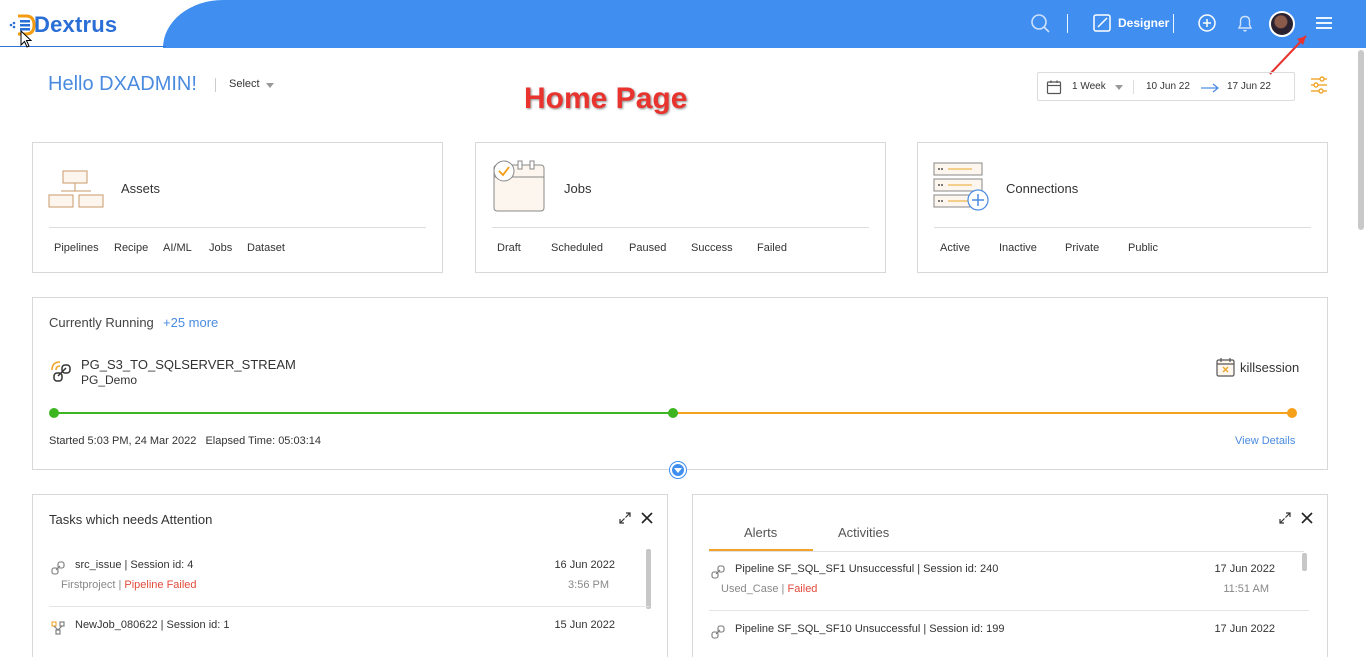  What do you see at coordinates (577, 248) in the screenshot?
I see `card-link: Scheduled` at bounding box center [577, 248].